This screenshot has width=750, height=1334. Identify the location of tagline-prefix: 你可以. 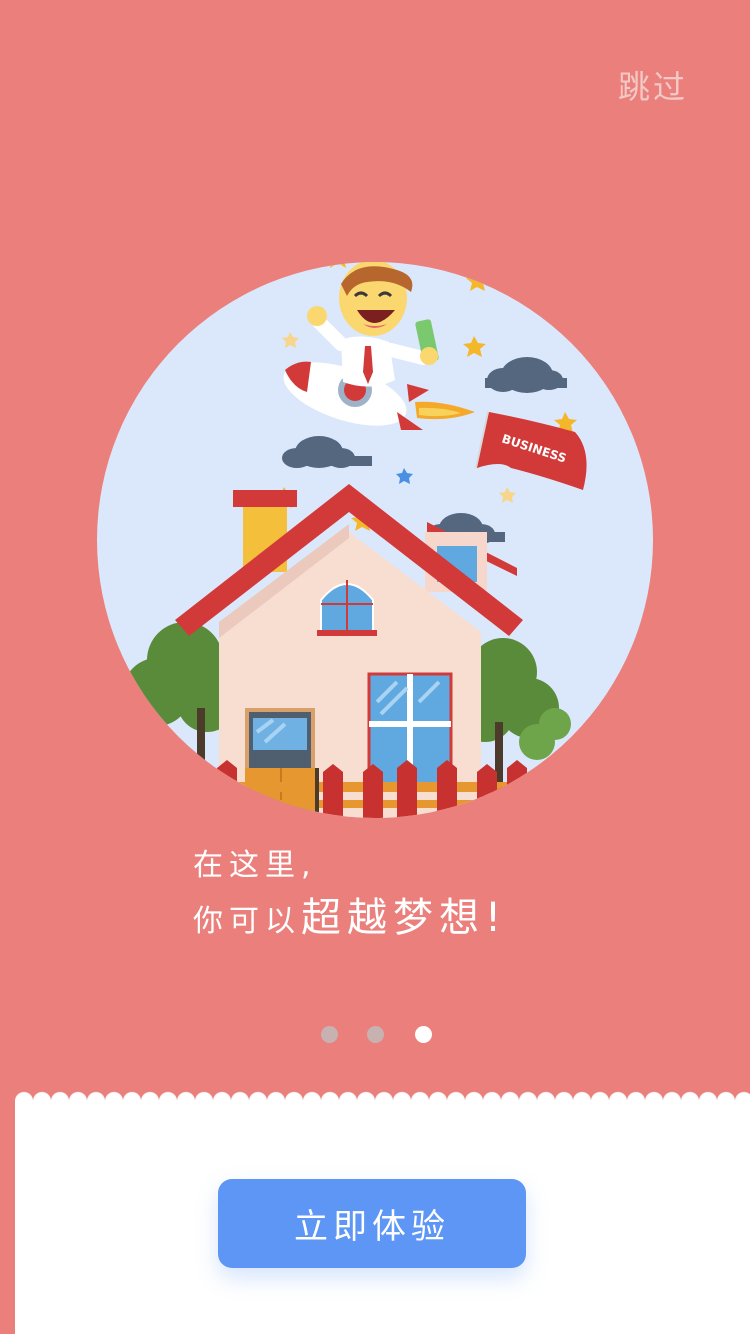
(247, 921).